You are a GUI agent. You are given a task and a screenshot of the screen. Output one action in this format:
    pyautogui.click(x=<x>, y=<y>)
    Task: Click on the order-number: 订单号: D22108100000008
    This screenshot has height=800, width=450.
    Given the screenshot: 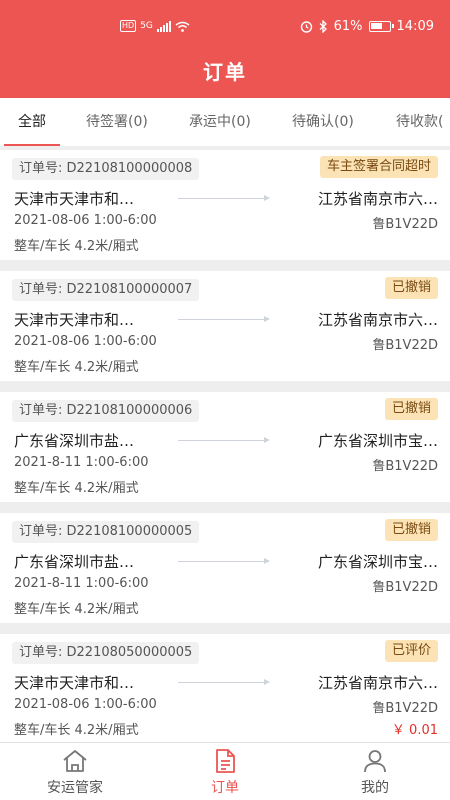 What is the action you would take?
    pyautogui.click(x=106, y=169)
    